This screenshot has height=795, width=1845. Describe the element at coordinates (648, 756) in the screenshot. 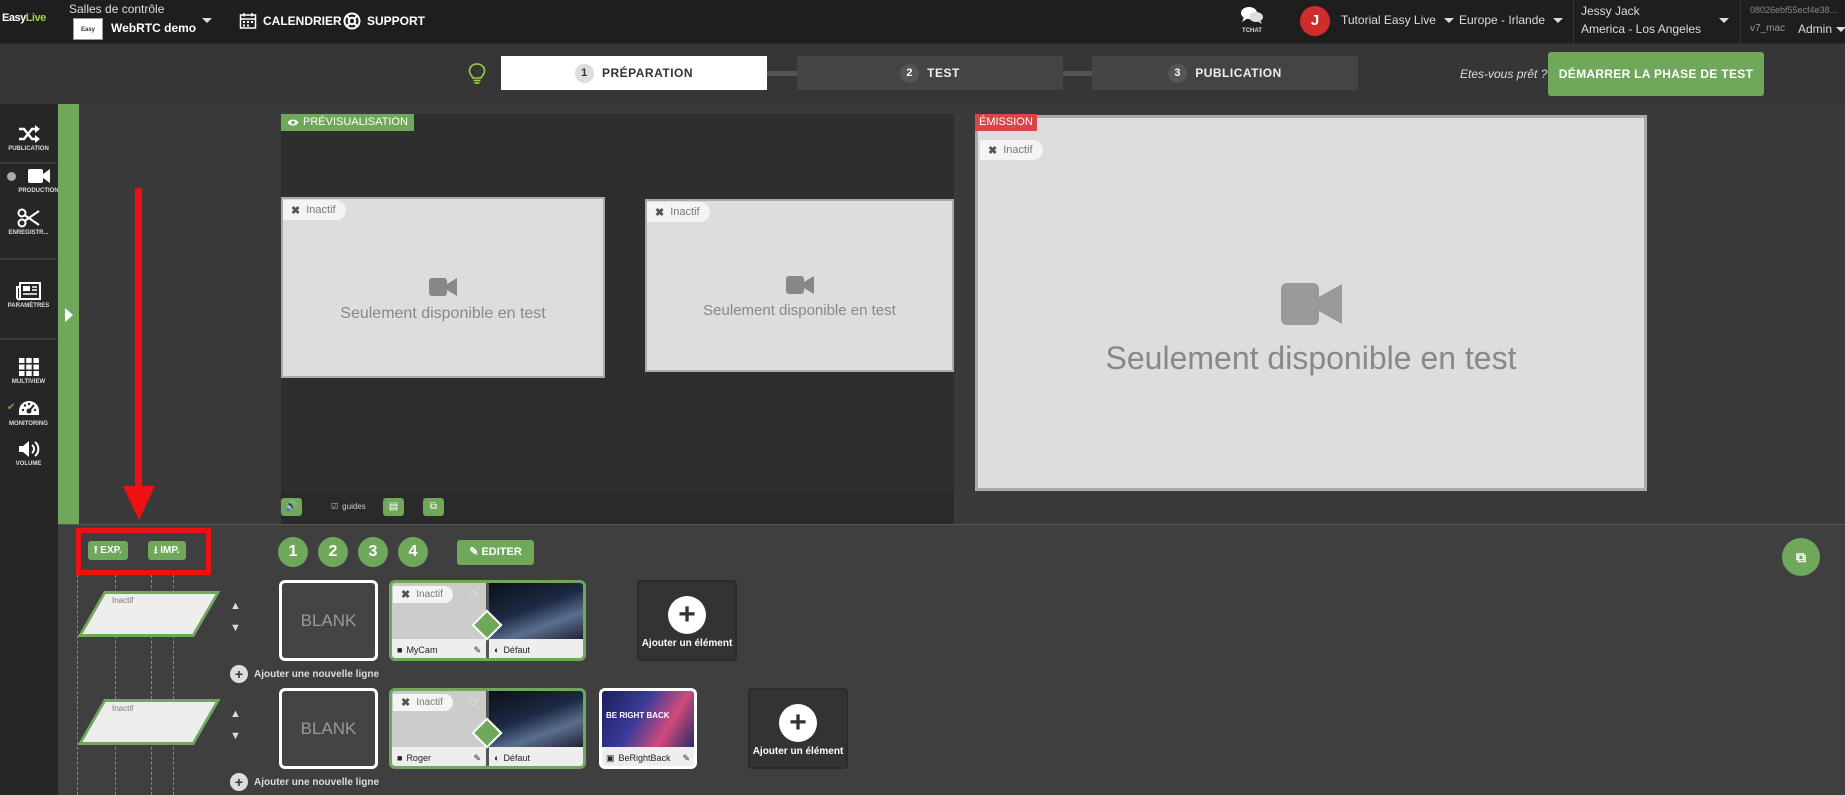

I see `brb-footer: ▣ BeRightBack ✎` at that location.